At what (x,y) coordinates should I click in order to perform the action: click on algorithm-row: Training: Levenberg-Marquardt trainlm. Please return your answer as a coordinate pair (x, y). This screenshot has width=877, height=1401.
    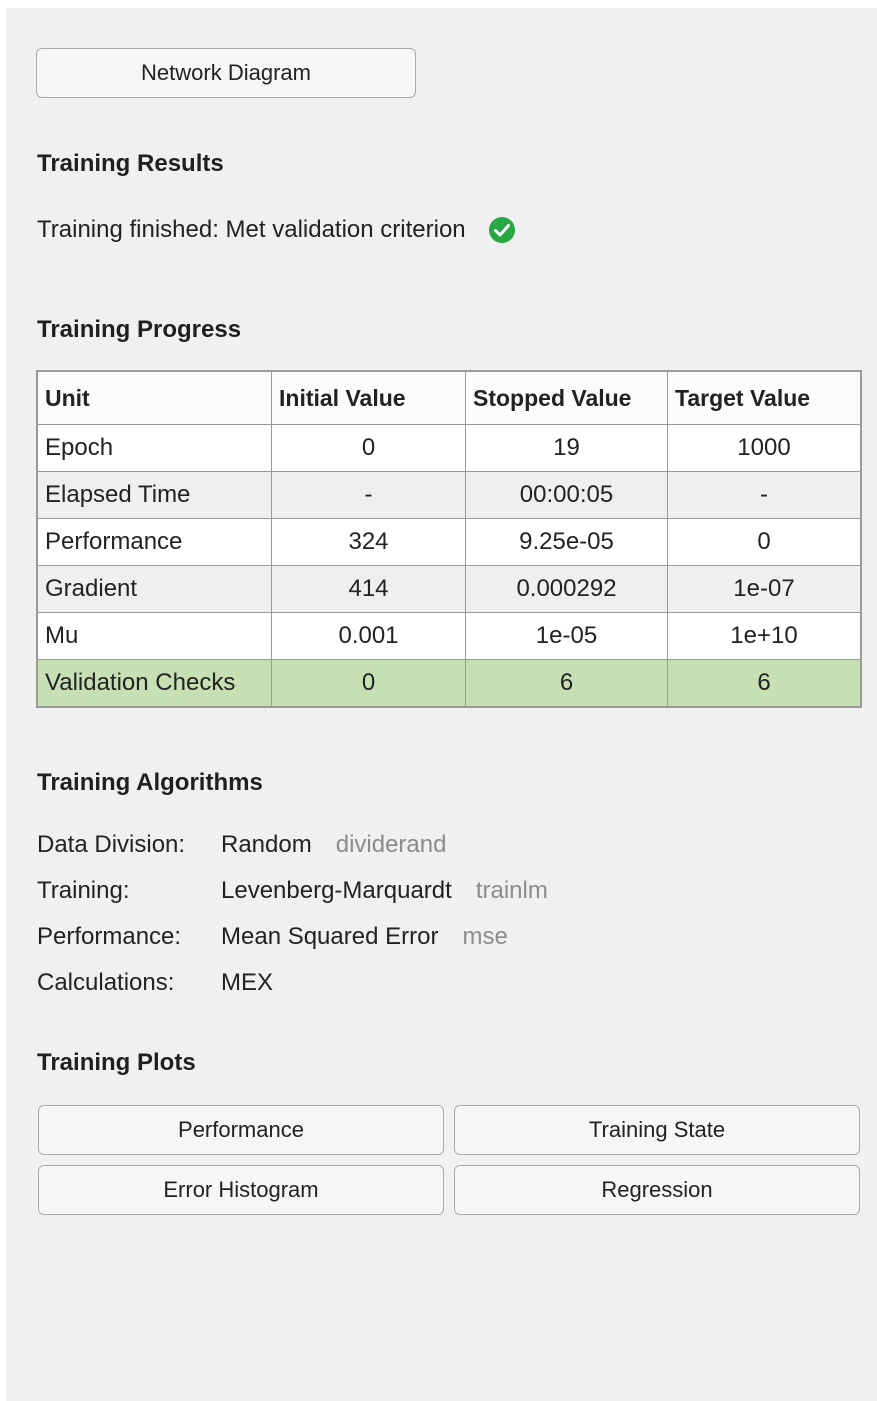
    Looking at the image, I should click on (292, 891).